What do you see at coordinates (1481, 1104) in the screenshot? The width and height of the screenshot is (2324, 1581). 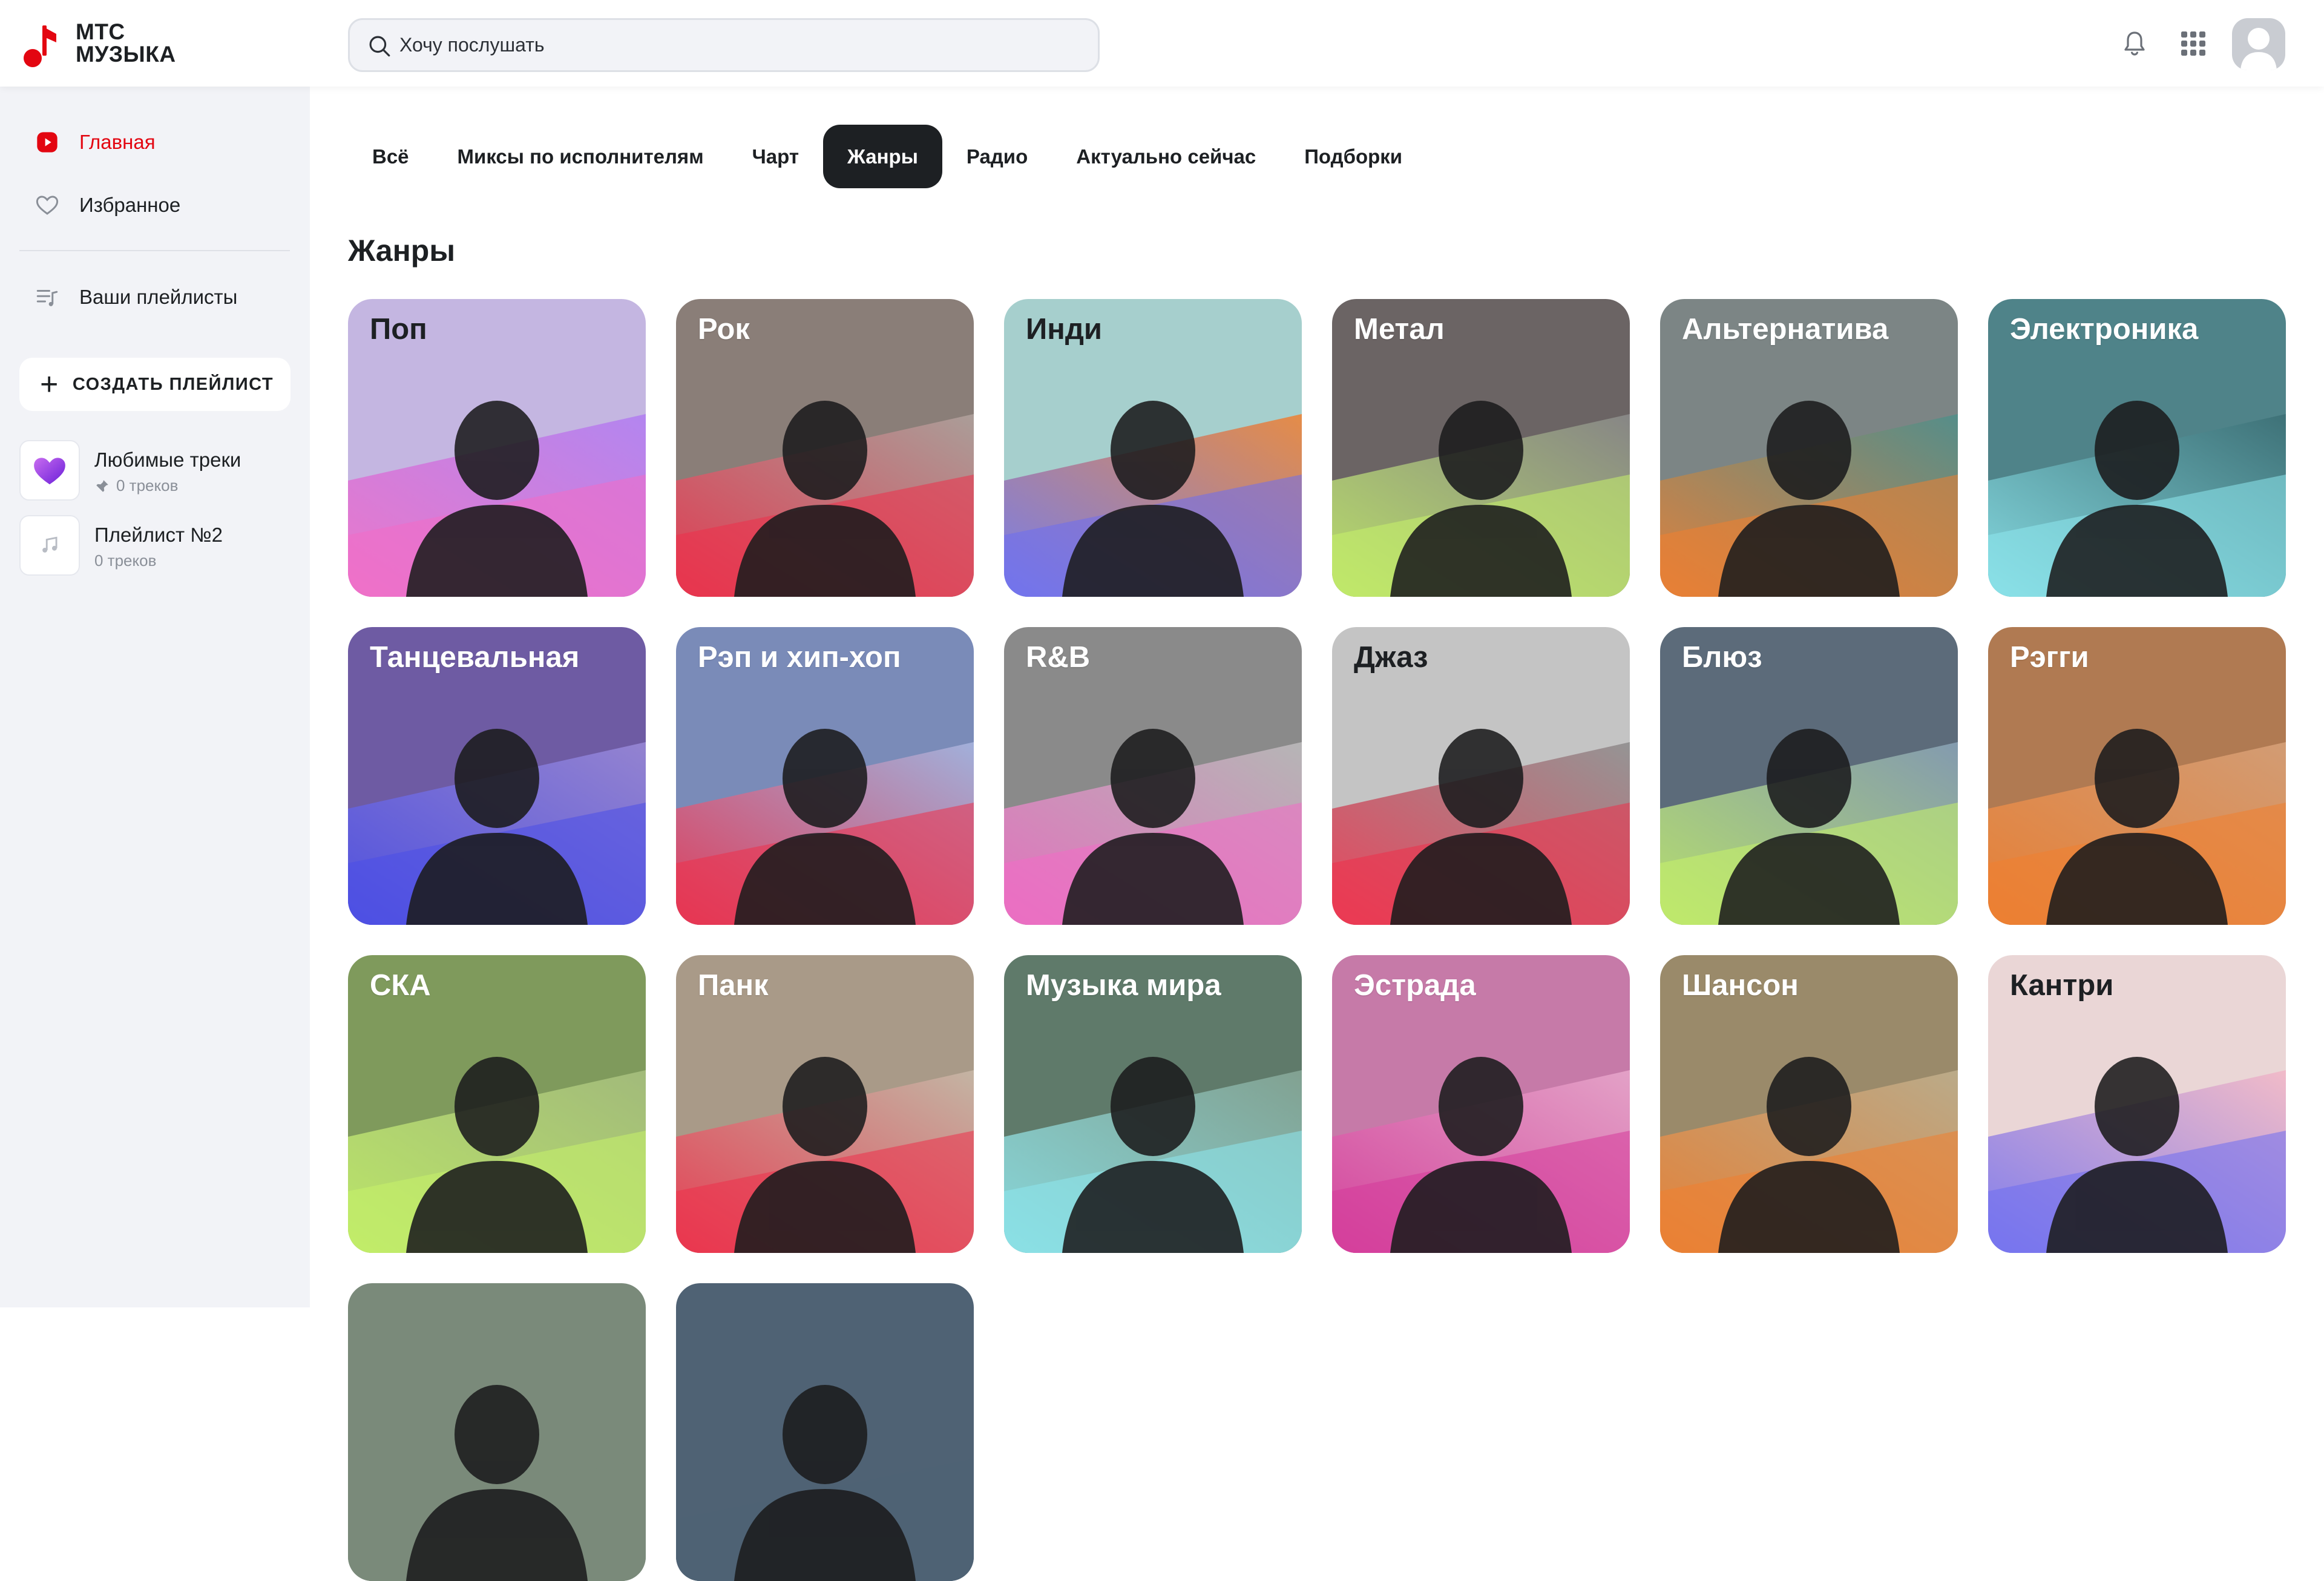 I see `genre-card: Эстрада` at bounding box center [1481, 1104].